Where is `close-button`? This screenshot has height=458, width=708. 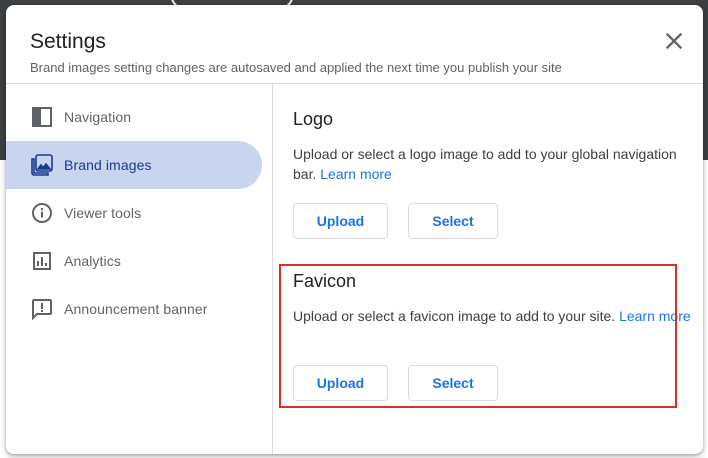
close-button is located at coordinates (674, 41).